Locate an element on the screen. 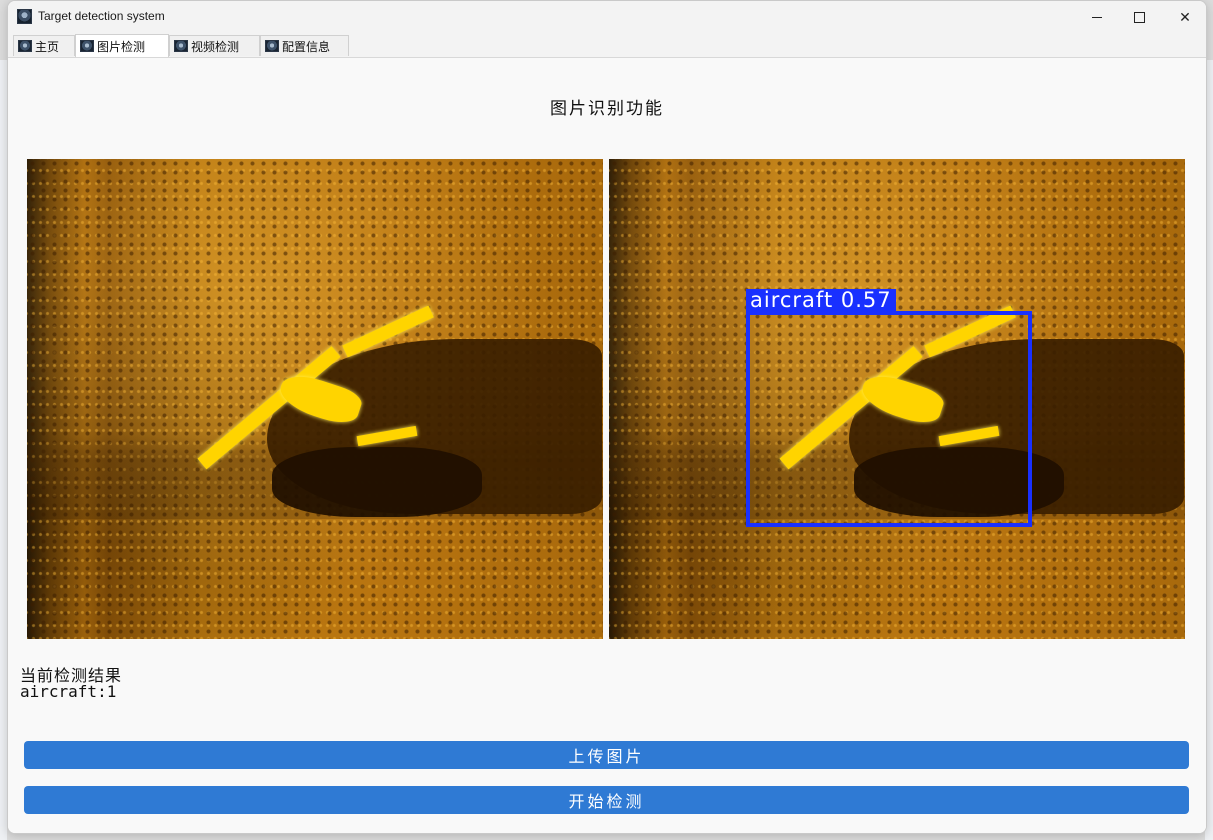 The image size is (1213, 840). close-button: ✕ is located at coordinates (1184, 17).